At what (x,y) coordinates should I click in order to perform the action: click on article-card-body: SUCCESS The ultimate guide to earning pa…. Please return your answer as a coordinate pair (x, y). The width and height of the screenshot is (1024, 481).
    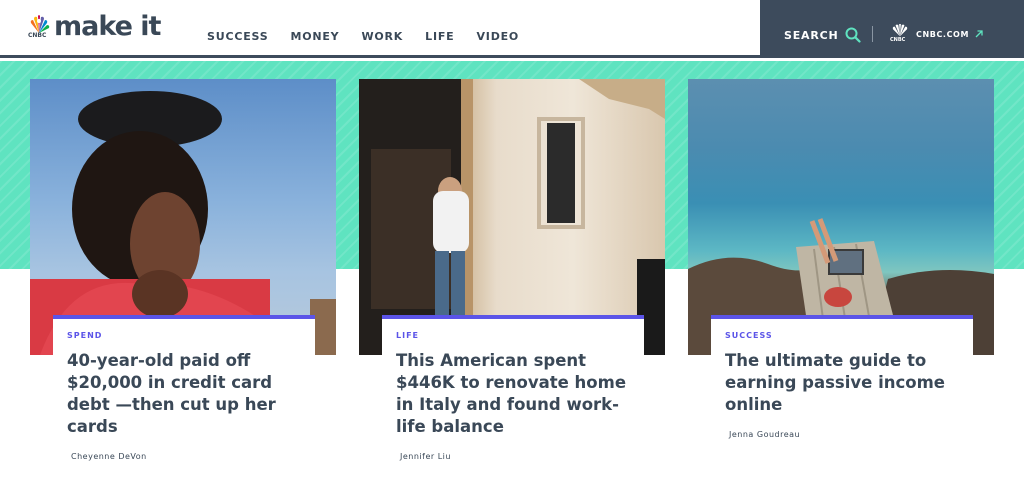
    Looking at the image, I should click on (842, 377).